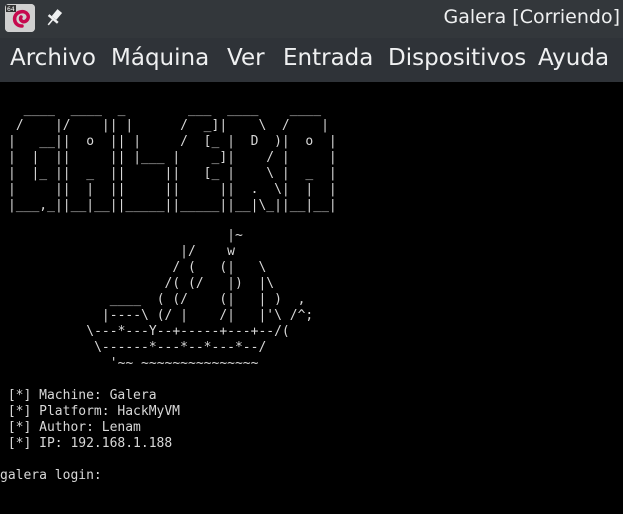 The image size is (623, 514). I want to click on virtualbox-vm-icon: 64, so click(20, 18).